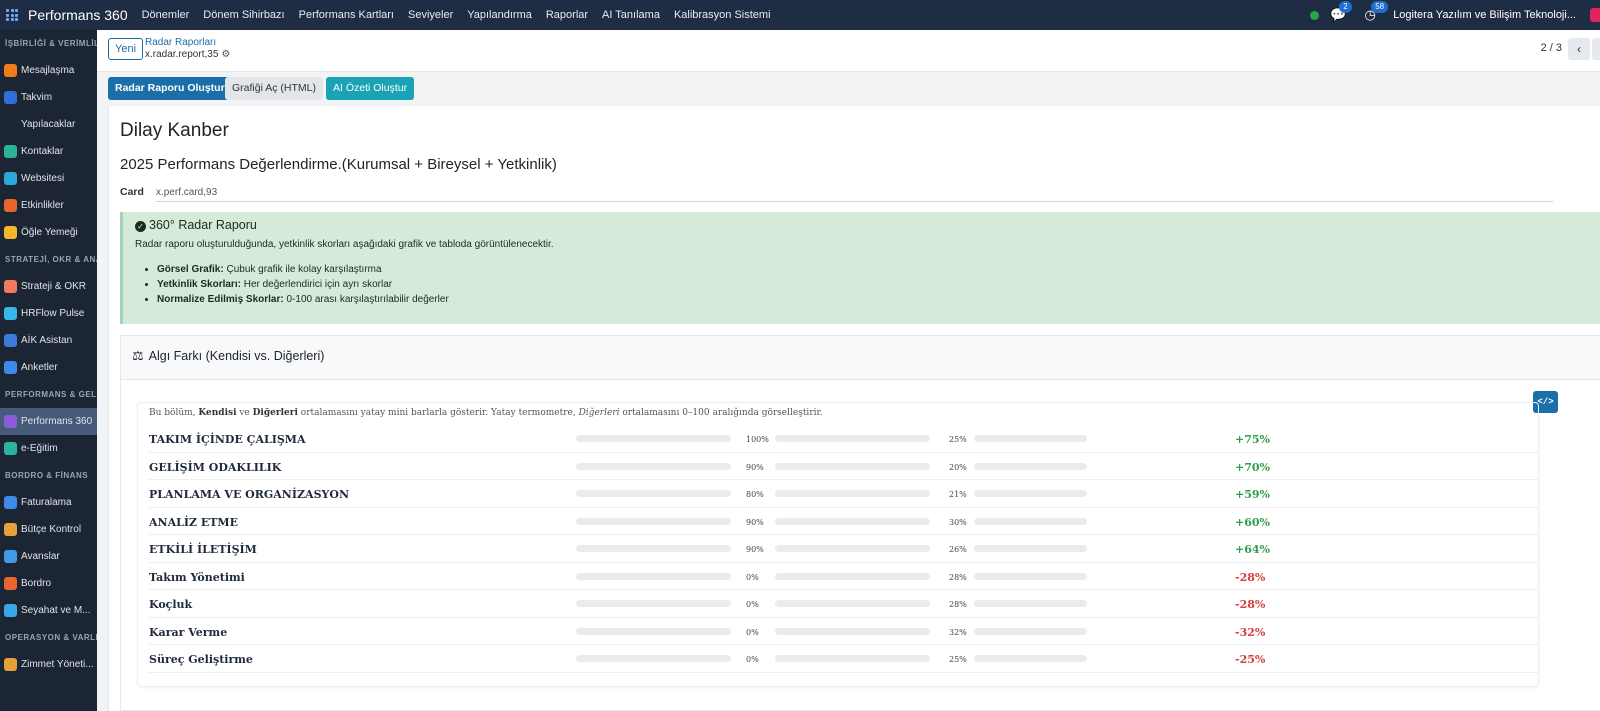 The width and height of the screenshot is (1600, 711). I want to click on activities-badge: 58, so click(1380, 7).